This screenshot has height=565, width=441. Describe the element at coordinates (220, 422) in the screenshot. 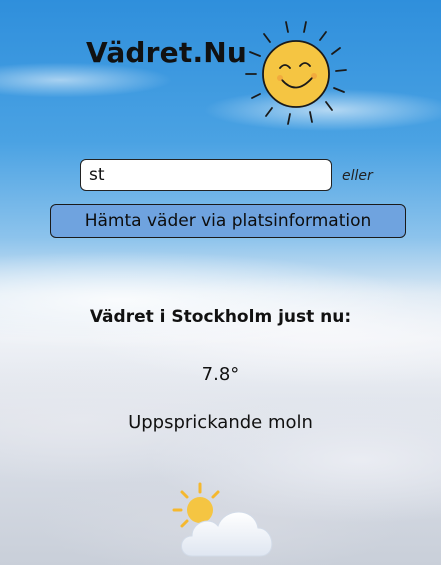

I see `weather-description: Uppsprickande moln` at that location.